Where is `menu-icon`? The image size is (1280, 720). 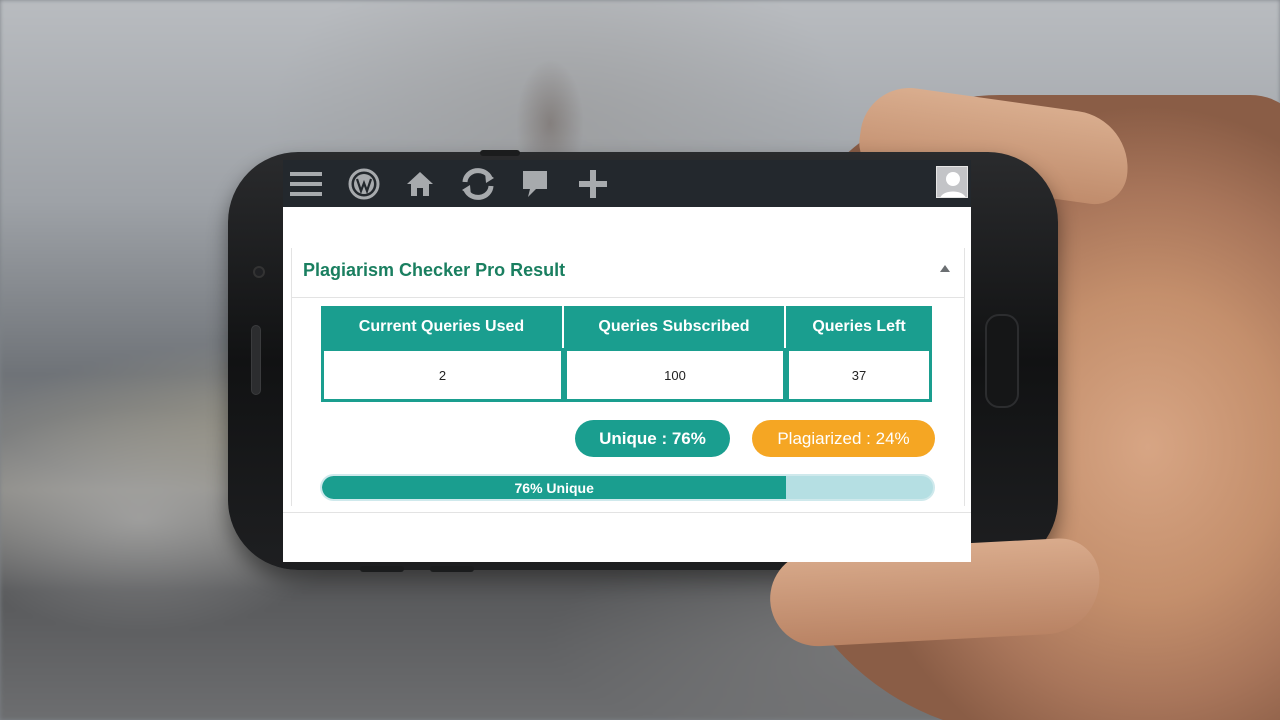
menu-icon is located at coordinates (306, 184).